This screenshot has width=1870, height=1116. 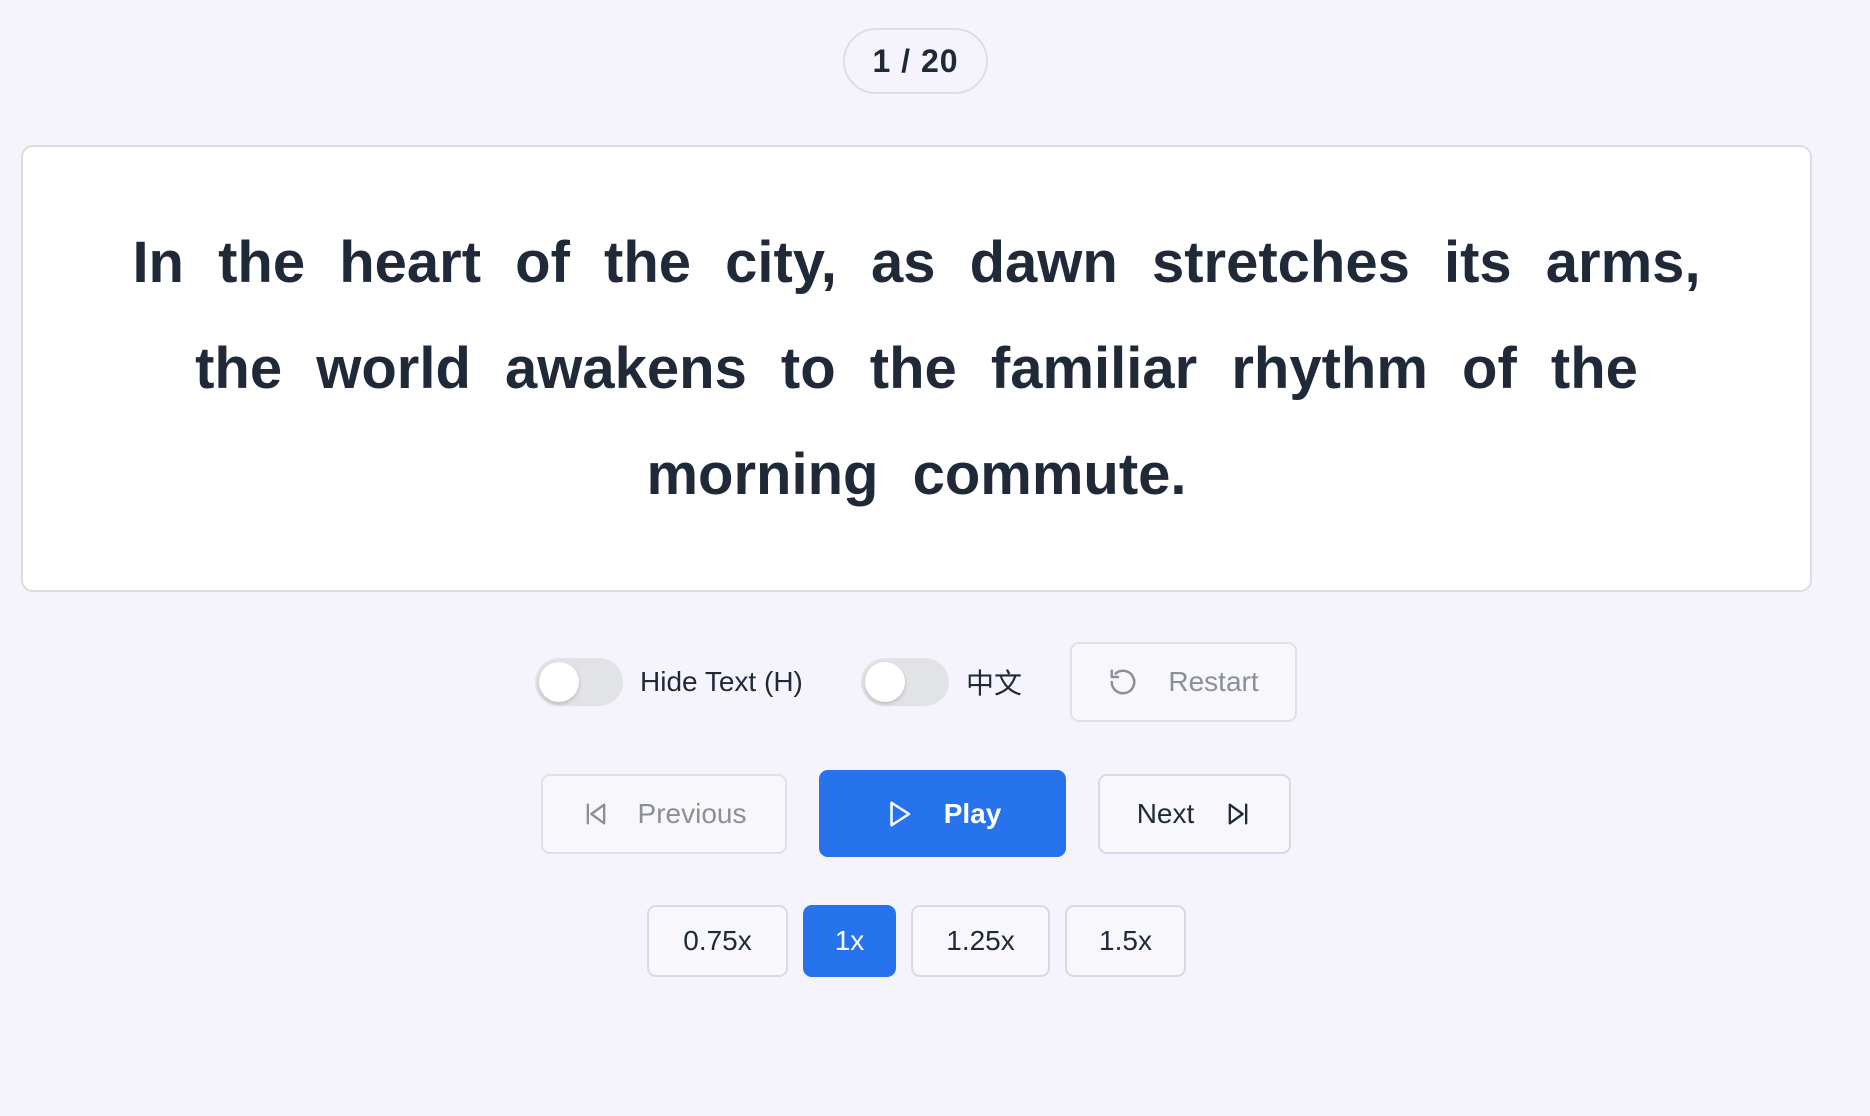 I want to click on previous-button: Previous, so click(x=664, y=814).